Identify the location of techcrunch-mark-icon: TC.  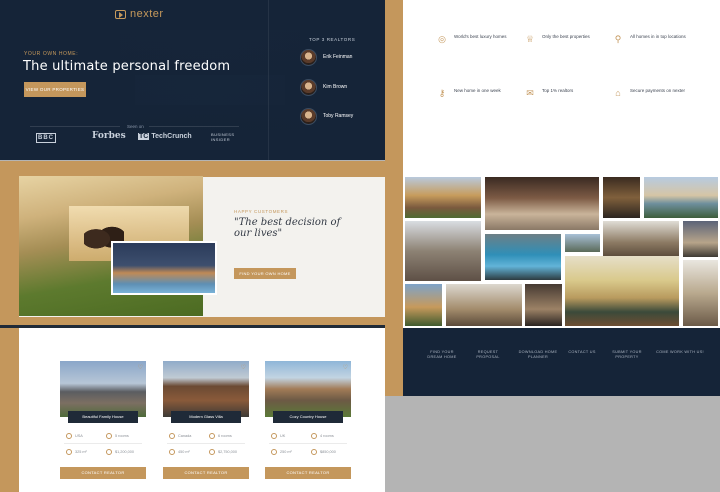
(144, 136).